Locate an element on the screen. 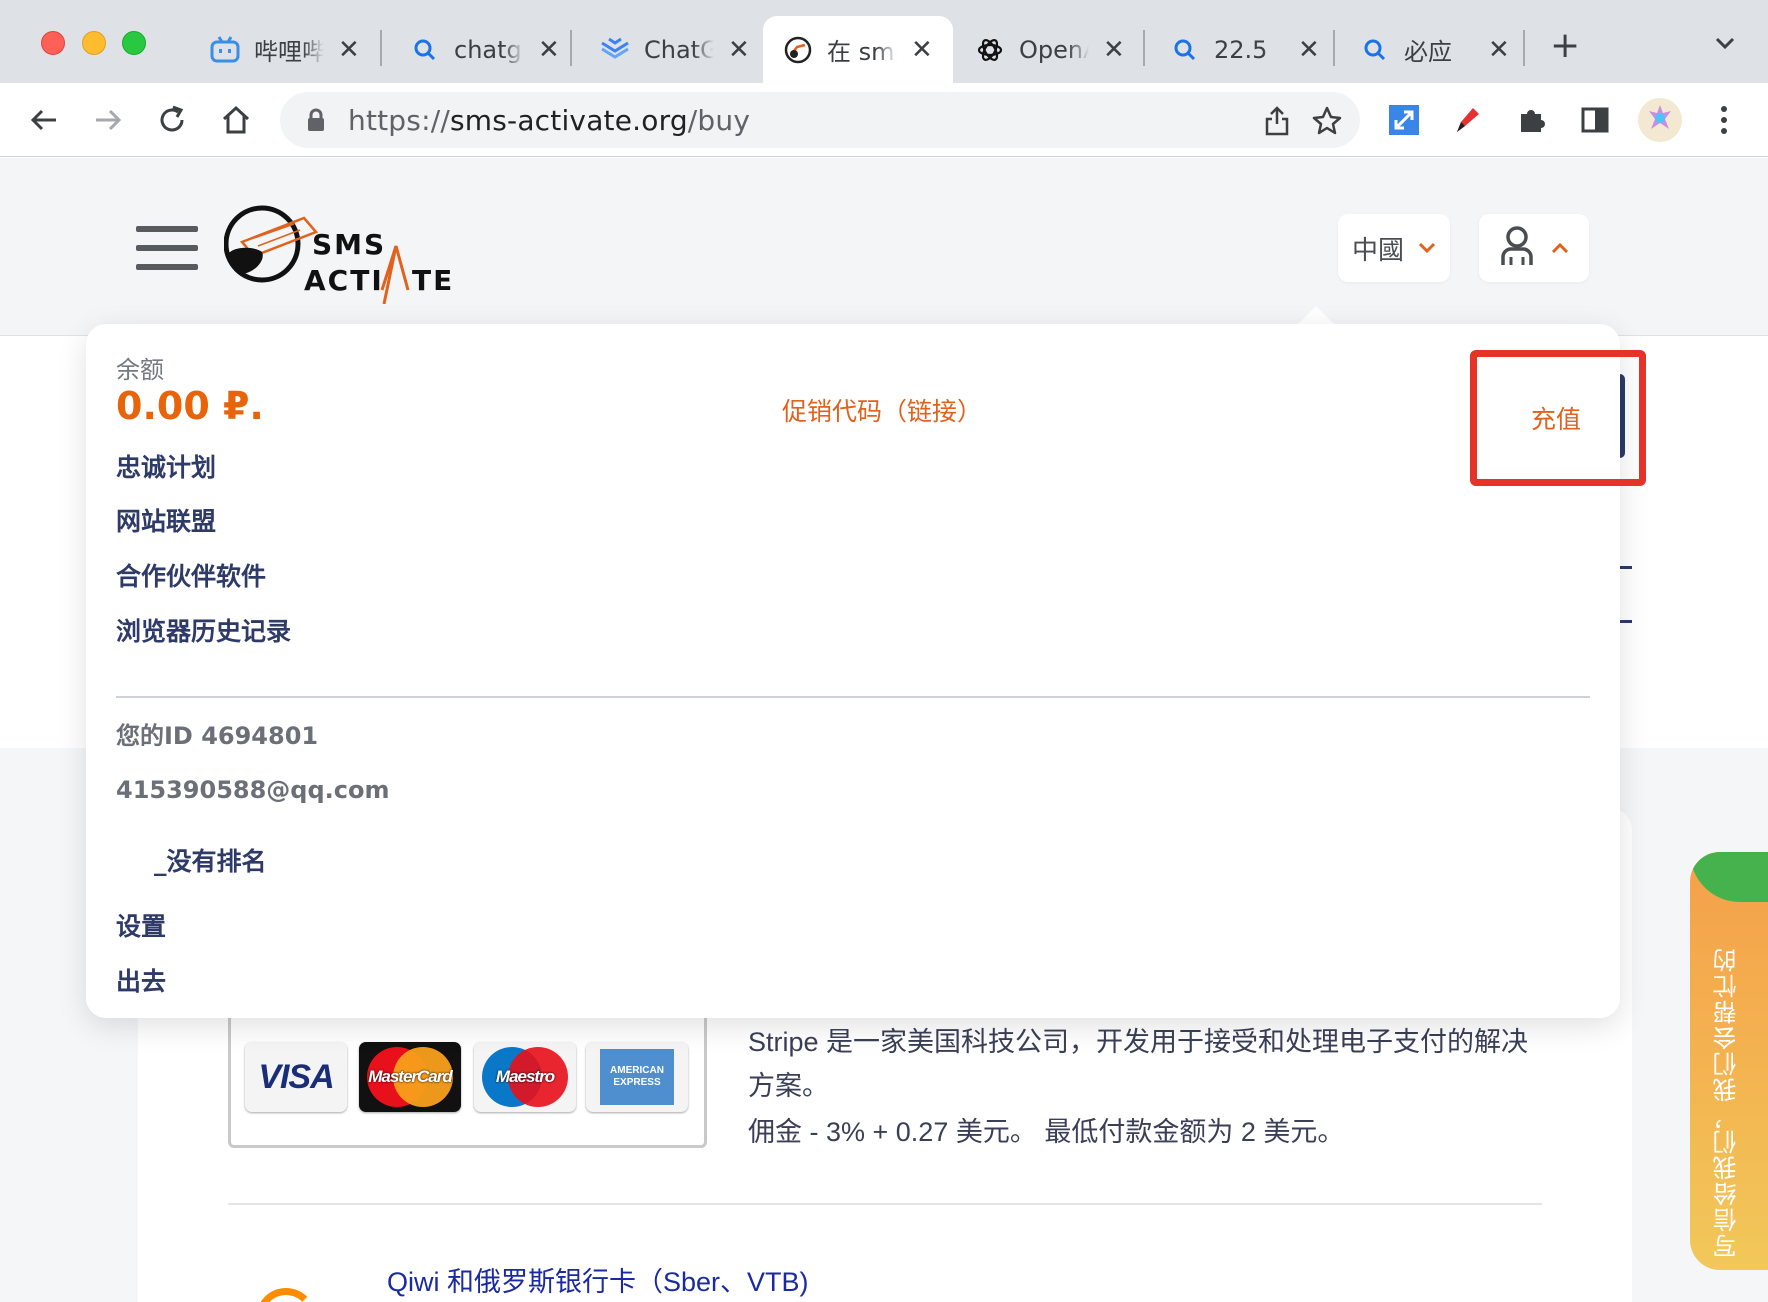 This screenshot has height=1302, width=1768. annotation-highlight-box is located at coordinates (1558, 418).